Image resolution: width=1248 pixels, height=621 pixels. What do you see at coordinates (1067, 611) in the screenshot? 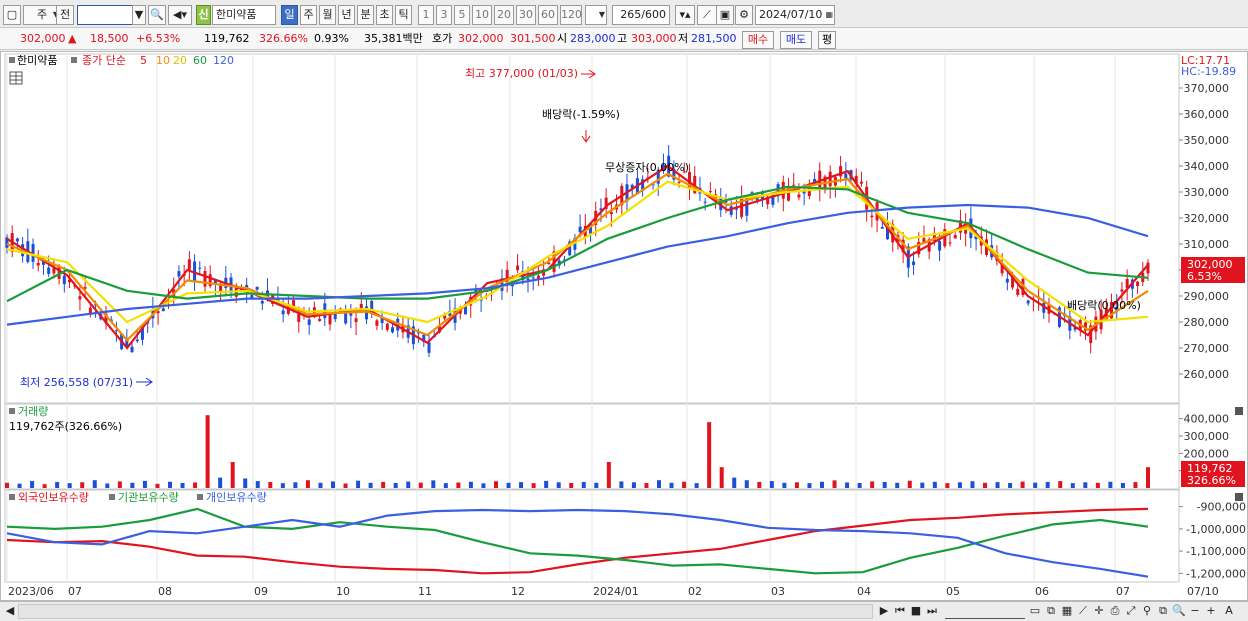
I see `table-icon: ▦` at bounding box center [1067, 611].